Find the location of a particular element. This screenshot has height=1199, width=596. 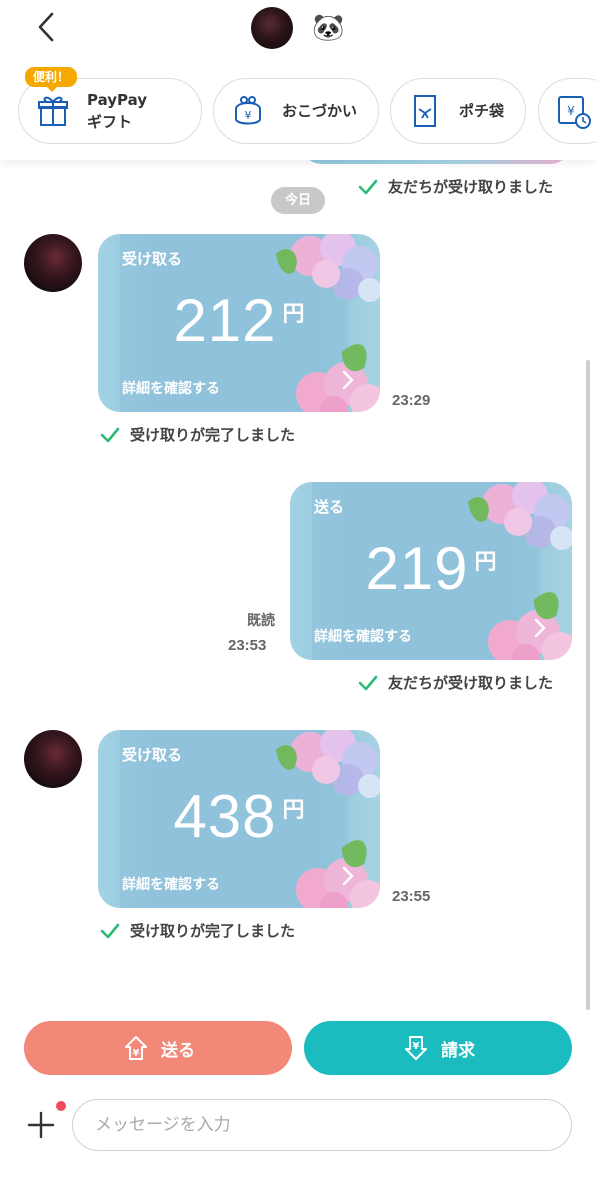

purse-icon: ¥ is located at coordinates (248, 110).